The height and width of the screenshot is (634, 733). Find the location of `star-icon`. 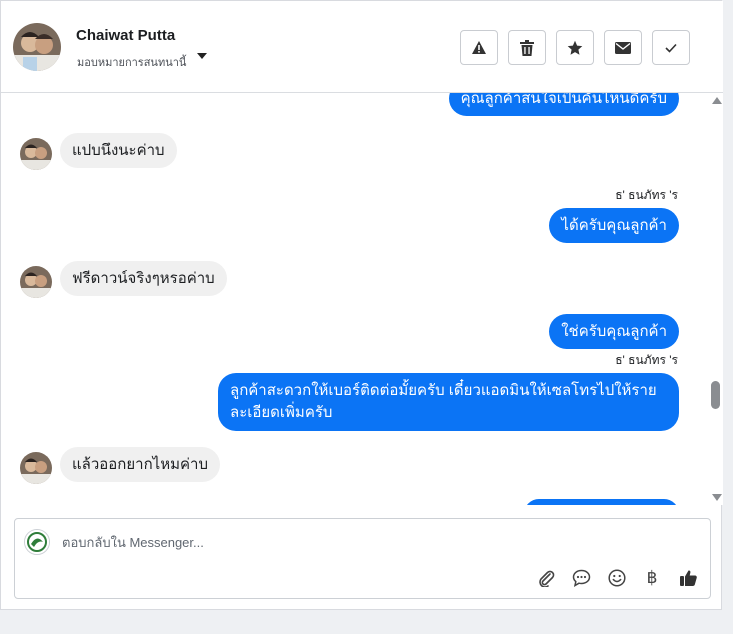

star-icon is located at coordinates (575, 47).